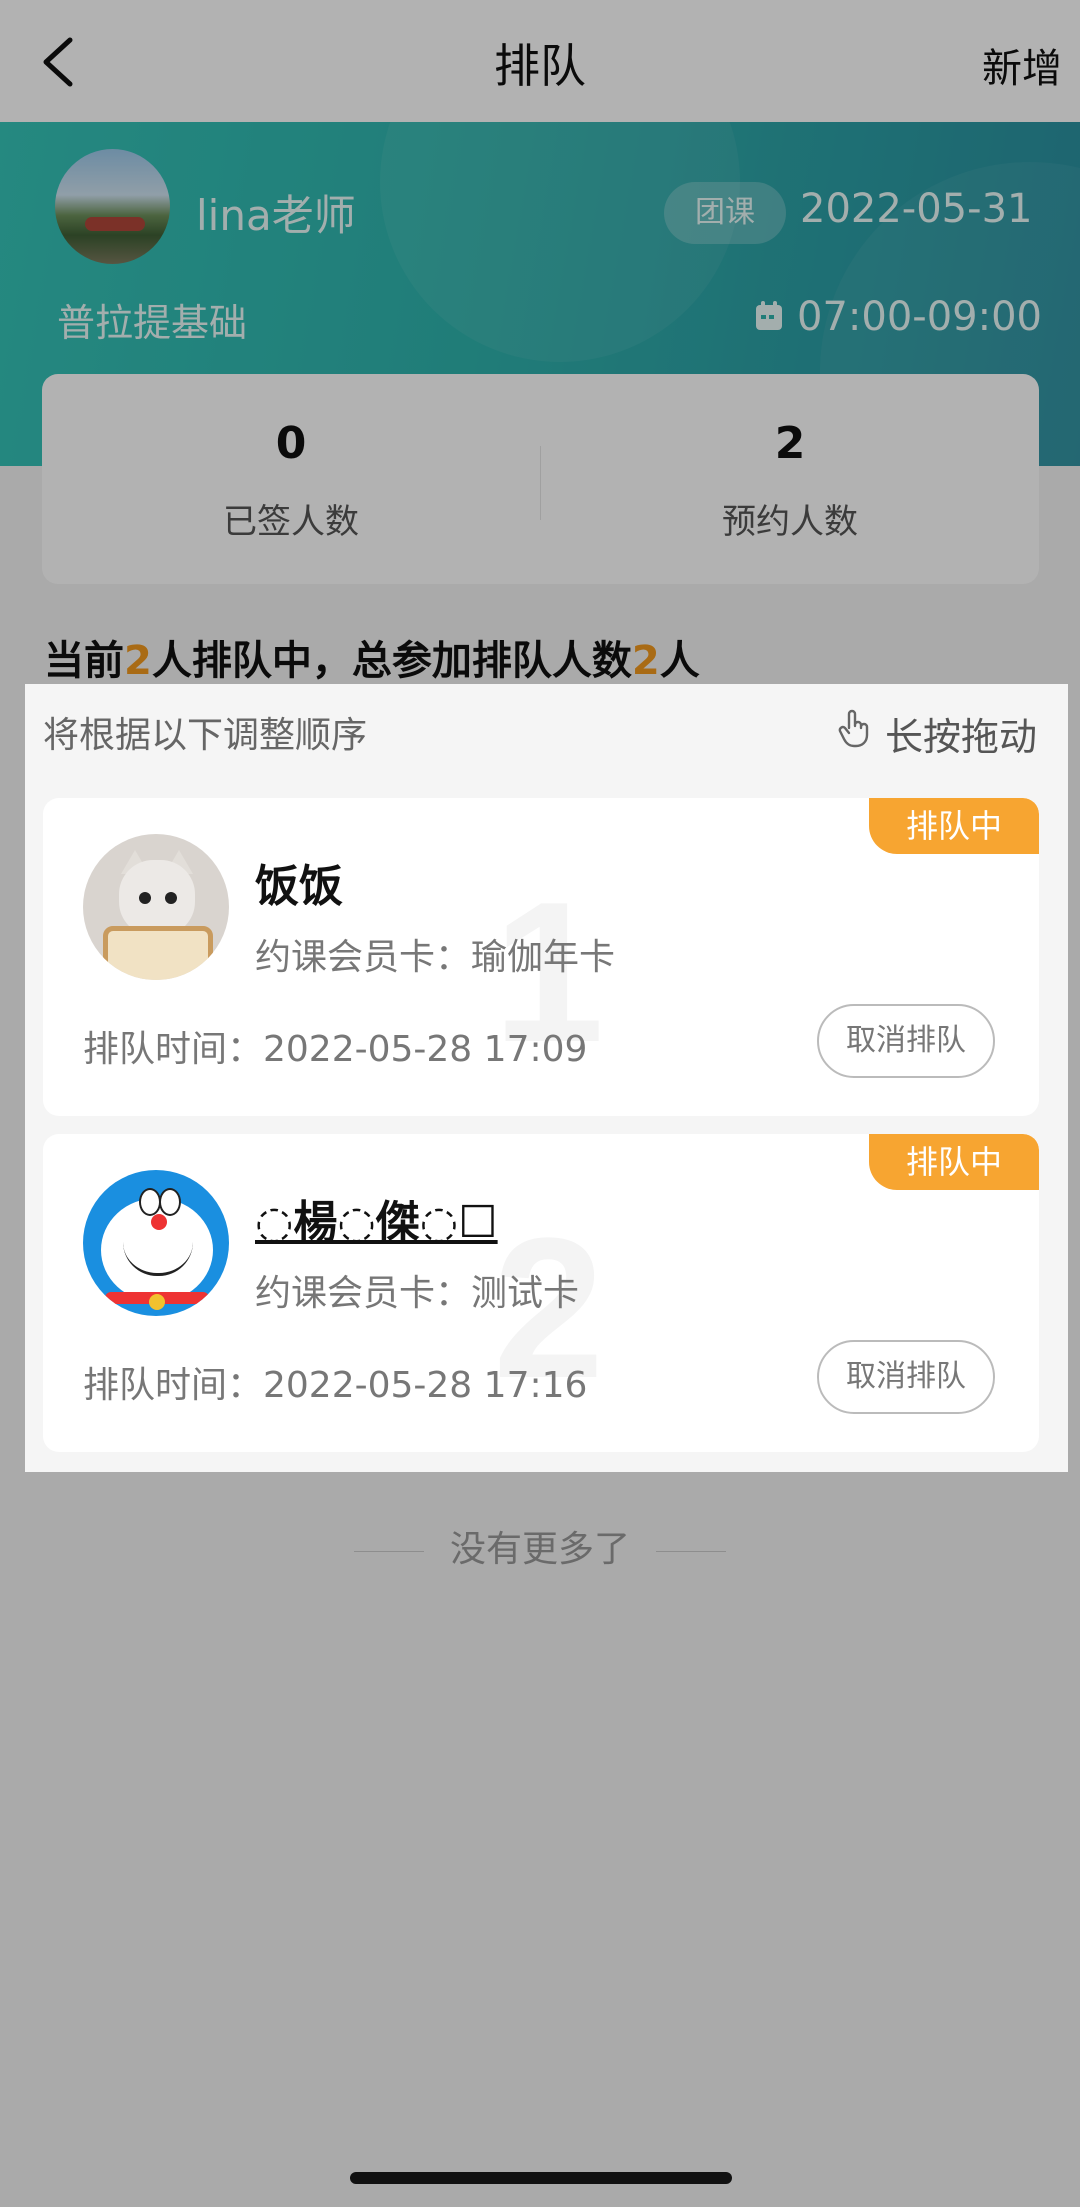 The image size is (1080, 2207). I want to click on member-card: 约课会员卡：瑜伽年卡, so click(435, 957).